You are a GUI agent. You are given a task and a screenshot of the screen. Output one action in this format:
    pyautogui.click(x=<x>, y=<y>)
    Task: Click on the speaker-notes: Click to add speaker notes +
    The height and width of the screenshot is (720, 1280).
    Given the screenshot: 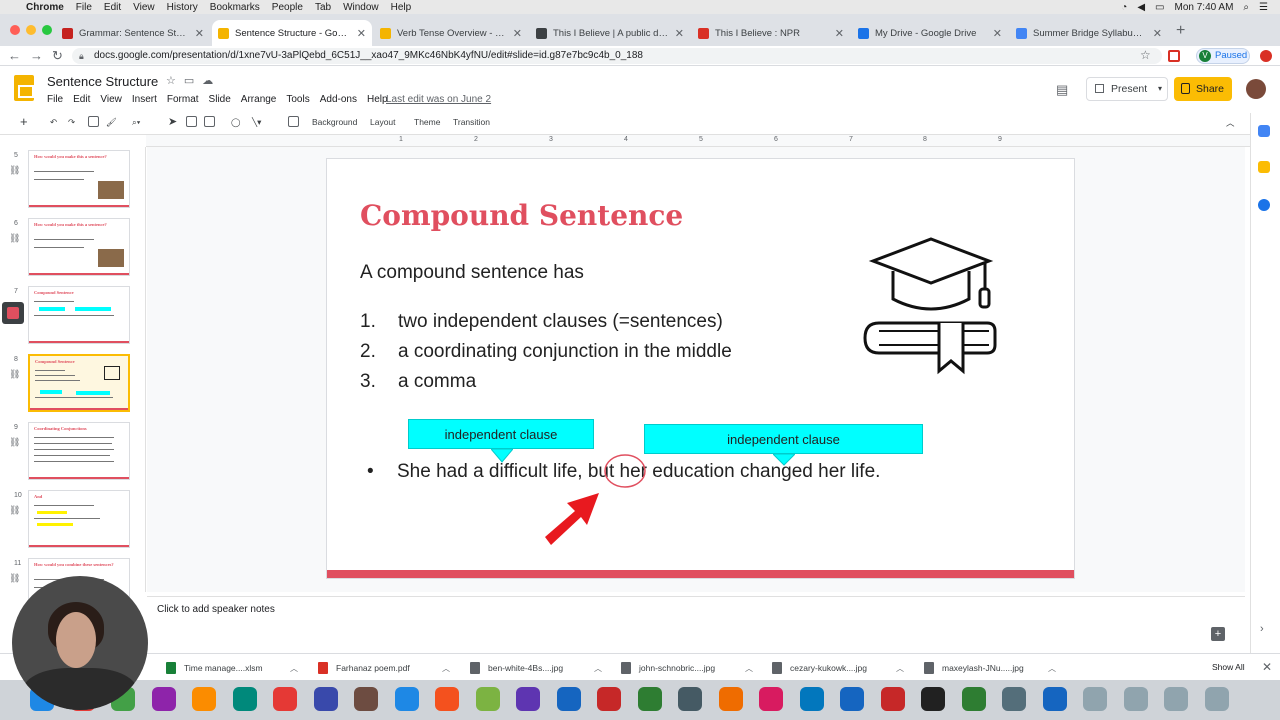 What is the action you would take?
    pyautogui.click(x=696, y=622)
    